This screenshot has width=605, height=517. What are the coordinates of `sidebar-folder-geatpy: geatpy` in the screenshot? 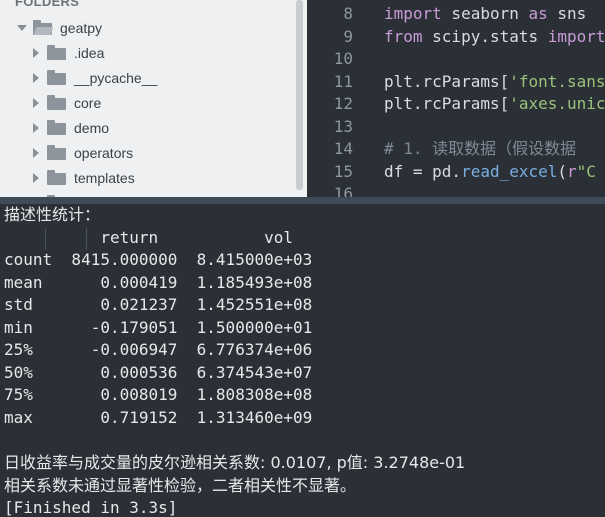 It's located at (59, 27).